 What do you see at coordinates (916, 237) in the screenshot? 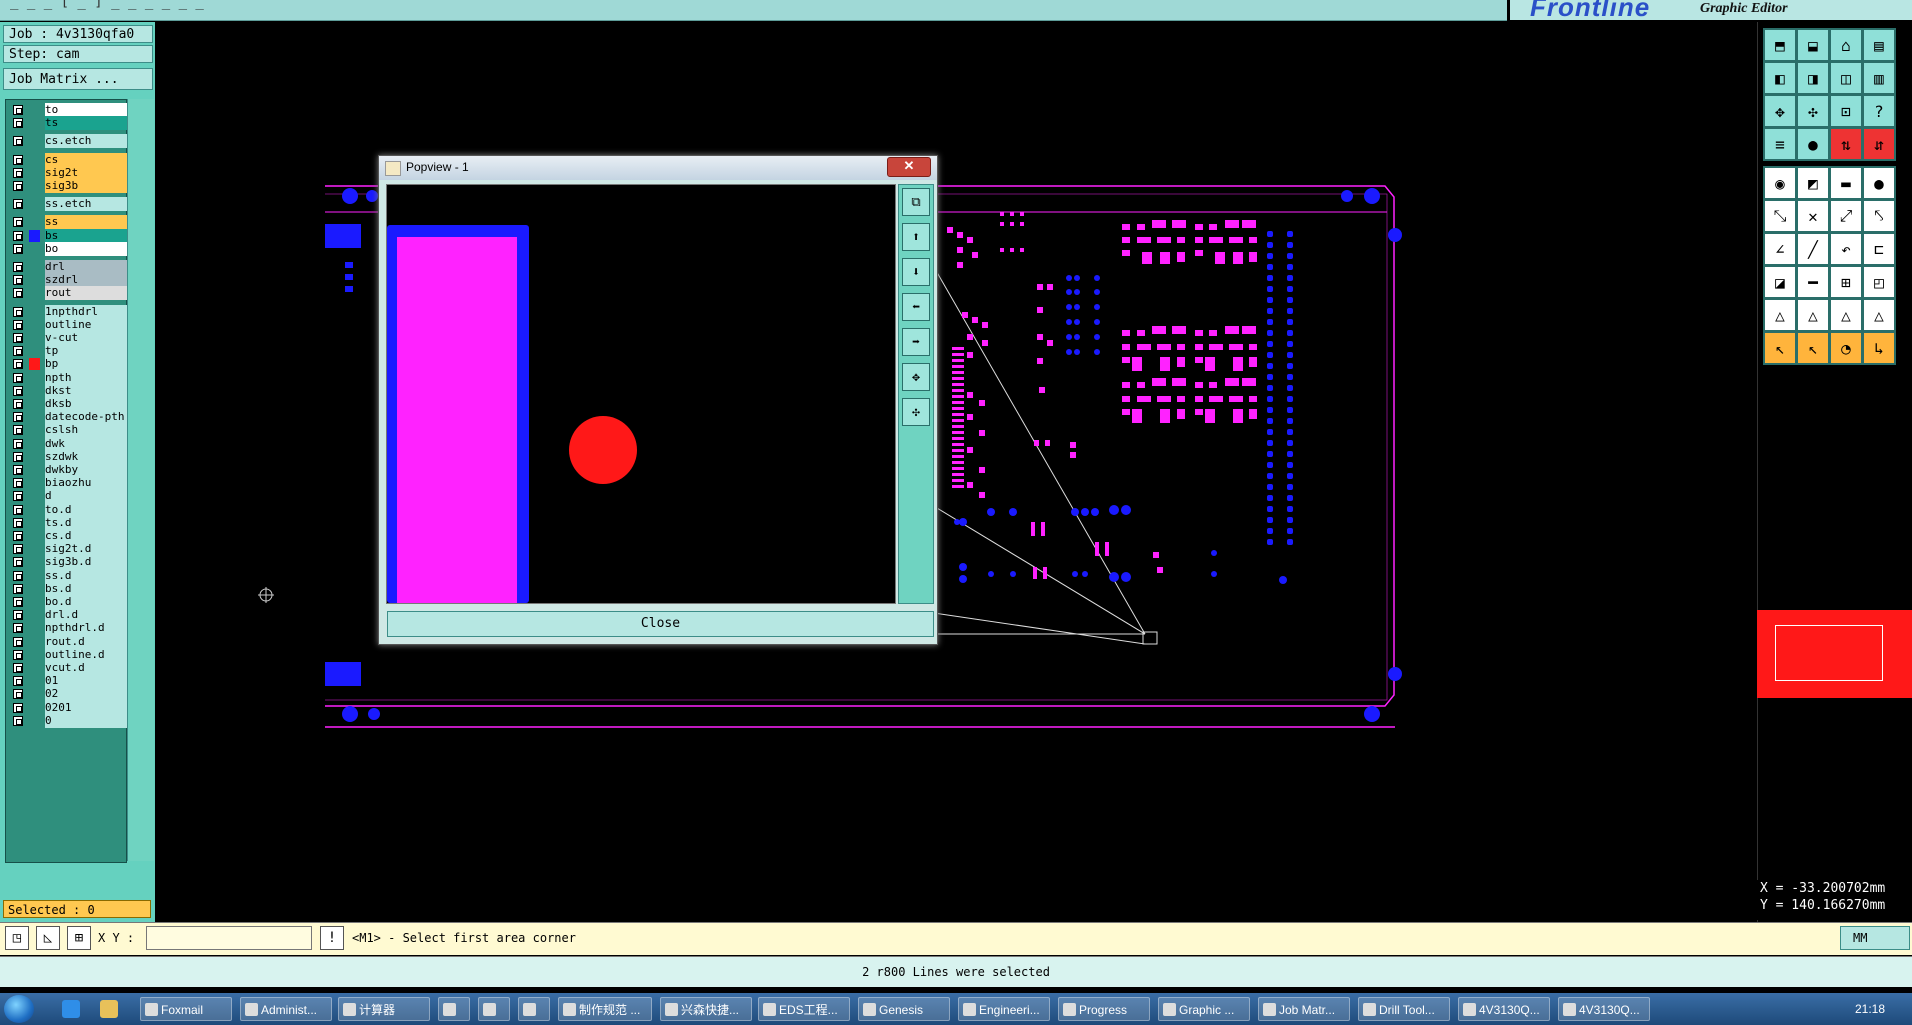
I see `pan-up-icon: ⬆` at bounding box center [916, 237].